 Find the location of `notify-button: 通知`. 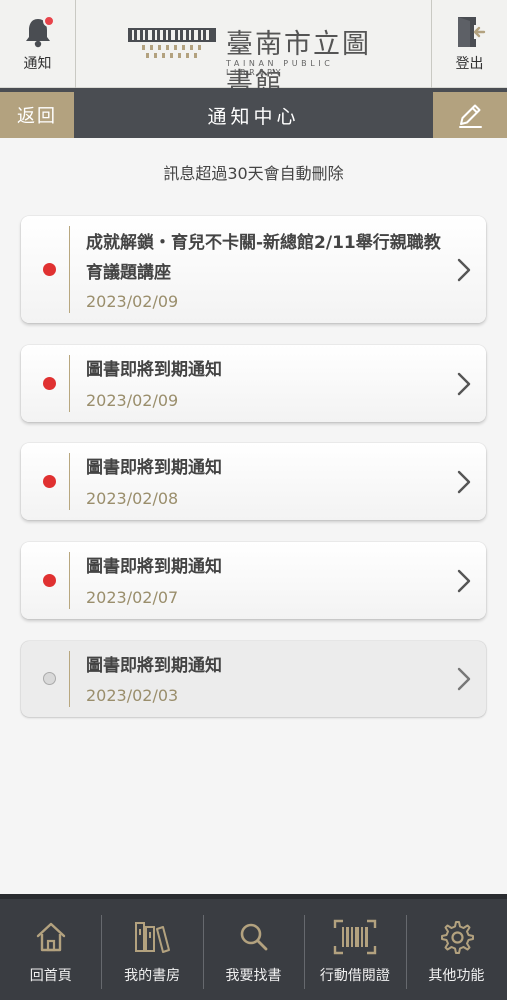

notify-button: 通知 is located at coordinates (38, 44).